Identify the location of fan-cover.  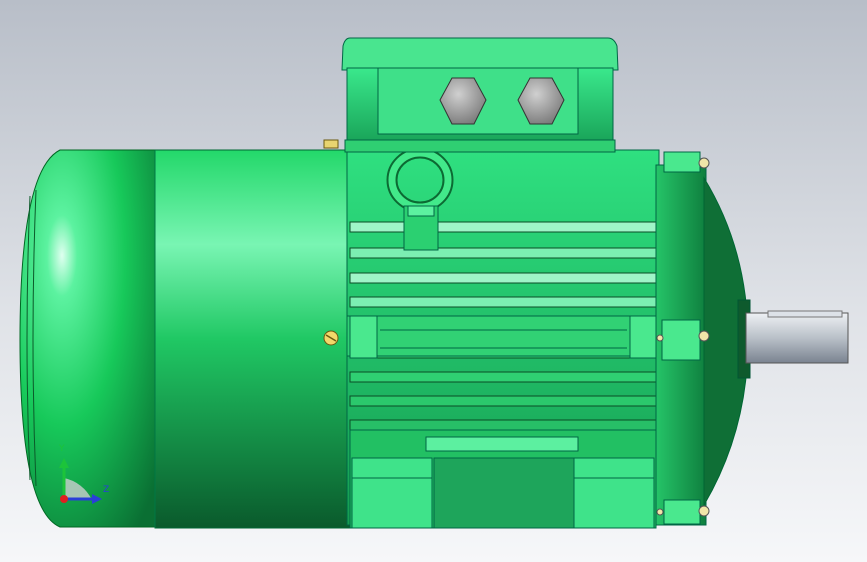
(90, 338).